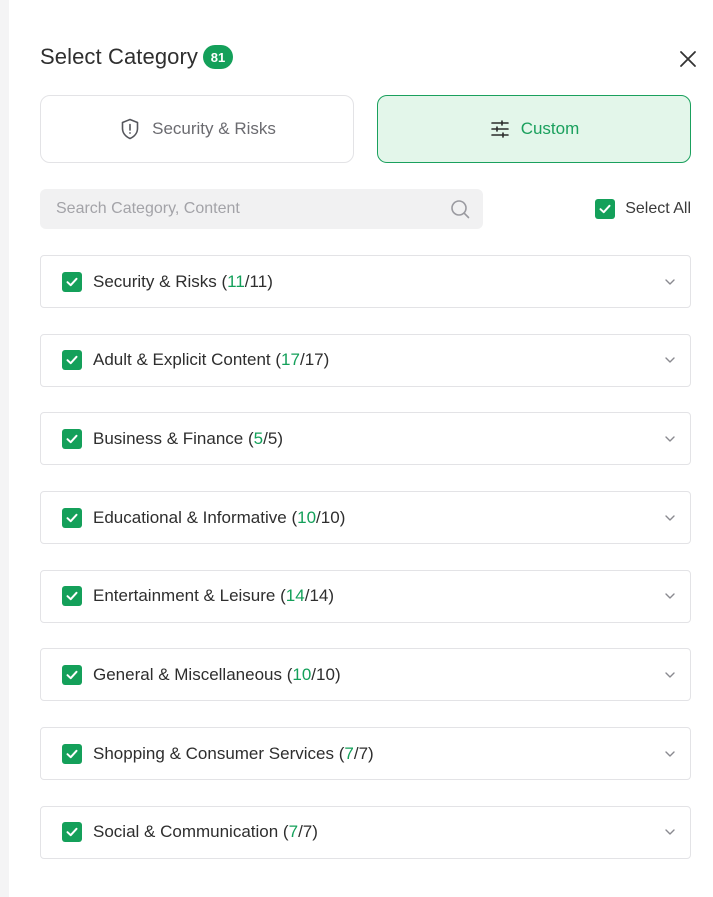 The height and width of the screenshot is (897, 713). I want to click on category-row-entertainment-leisure: Entertainment & Leisure (14/14), so click(365, 596).